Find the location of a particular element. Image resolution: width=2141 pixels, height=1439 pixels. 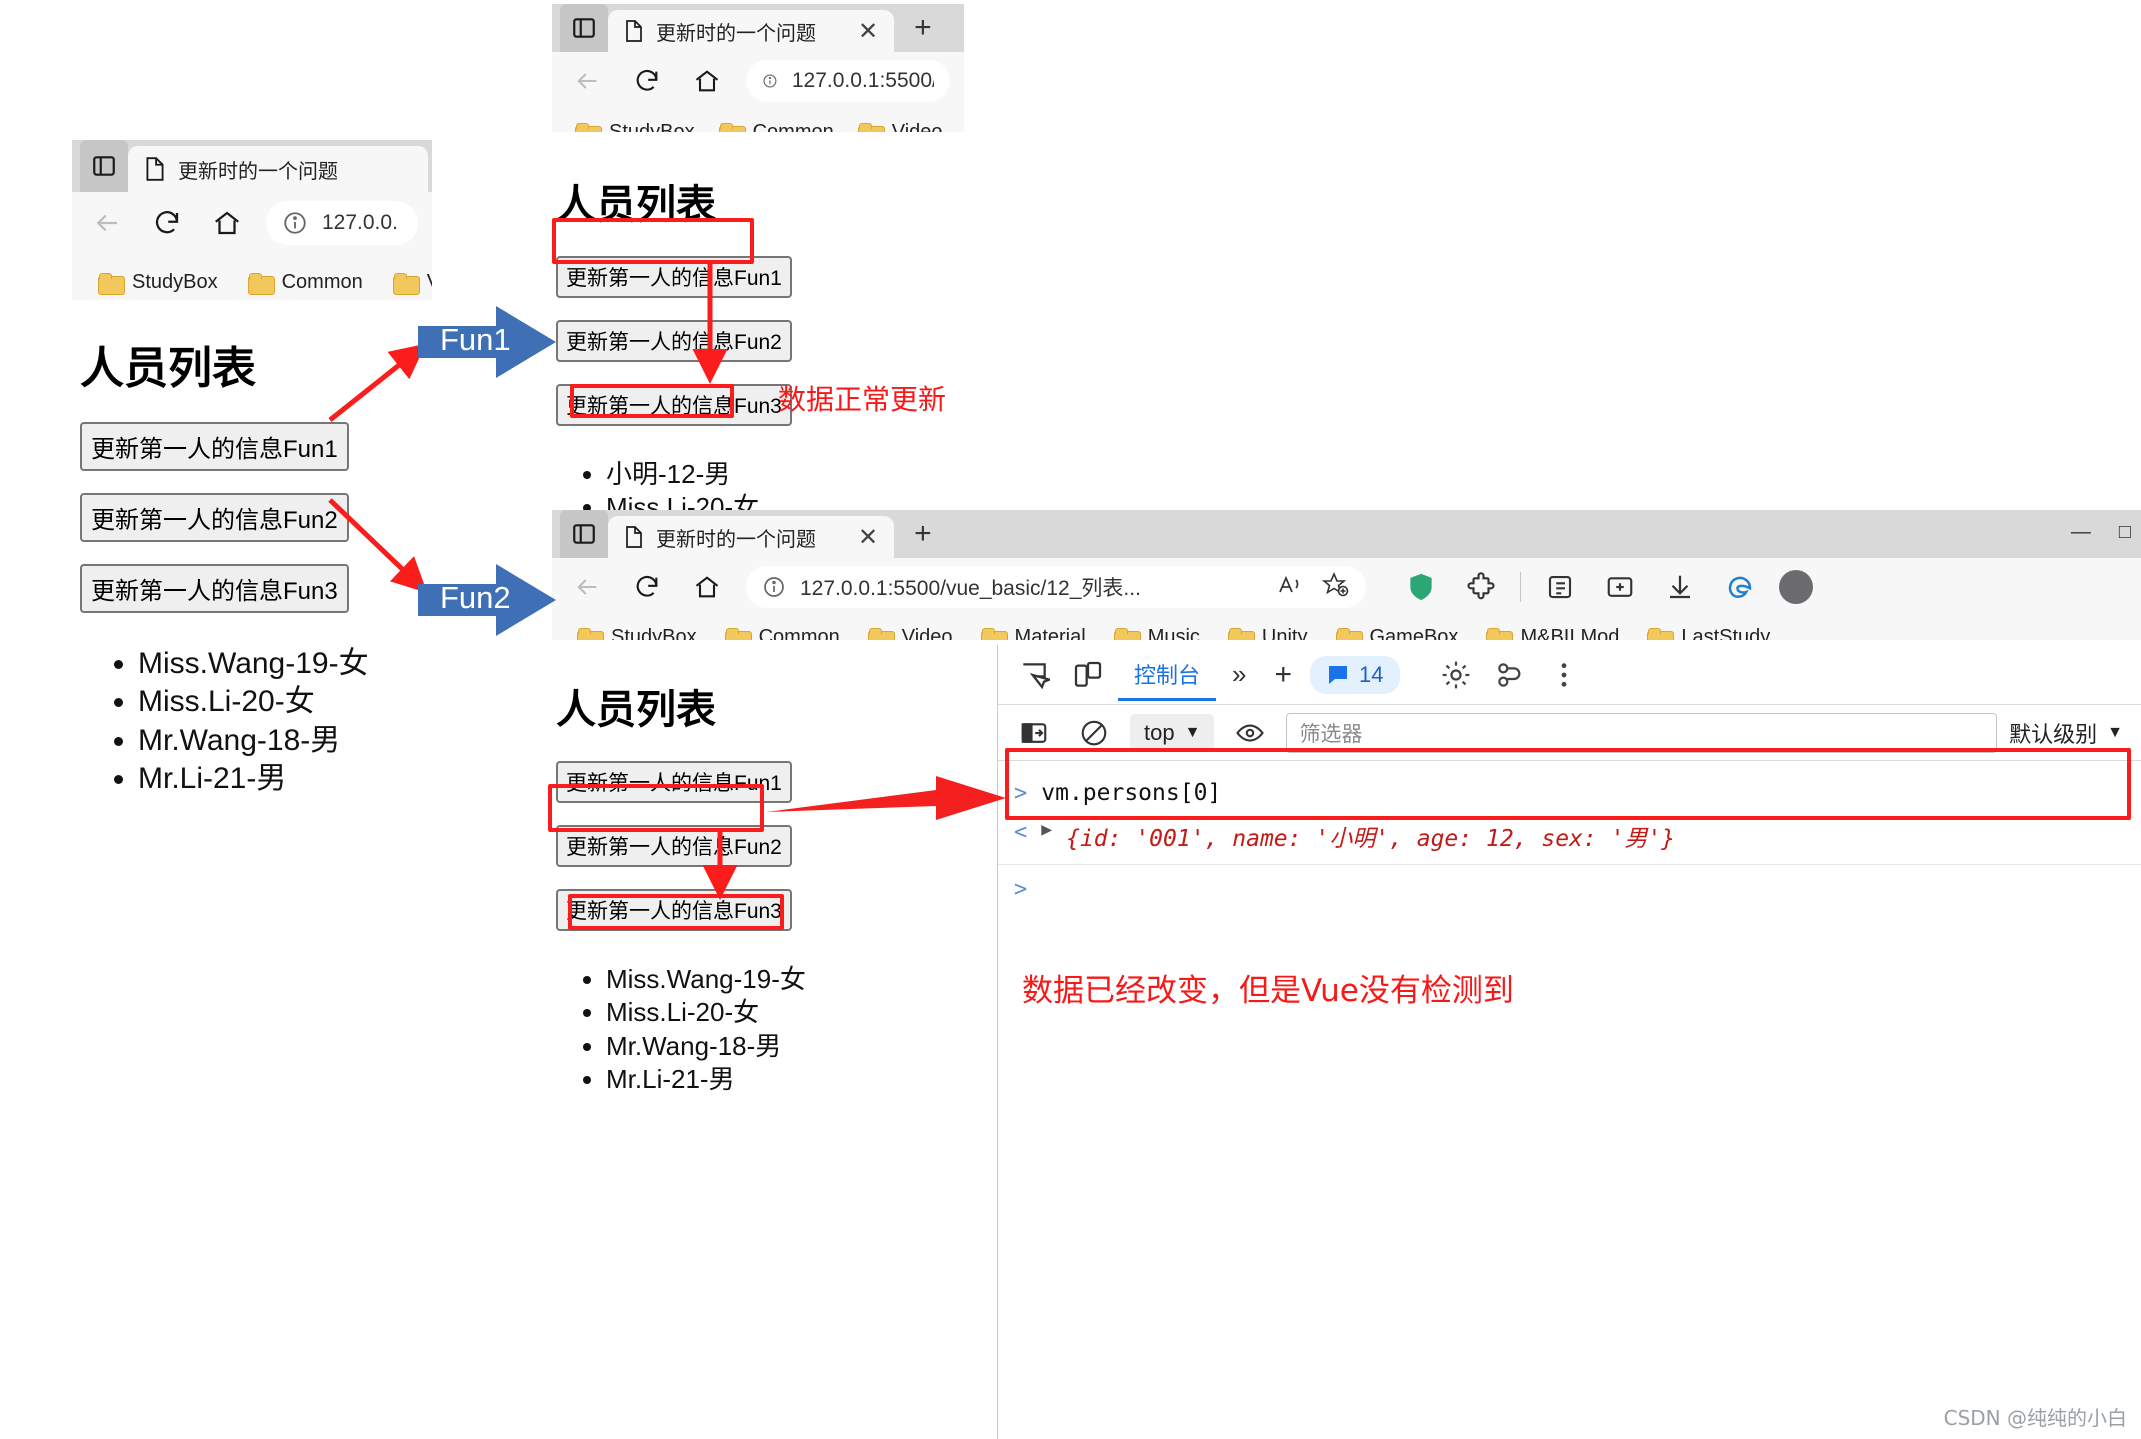

console-prompt-line: > is located at coordinates (1569, 890).